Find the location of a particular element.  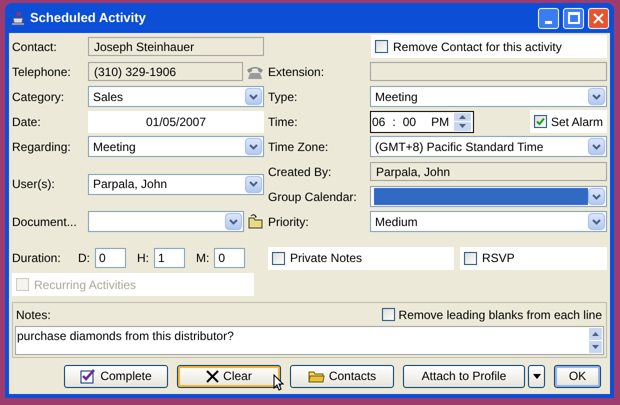

plain-button: Attach to Profile is located at coordinates (464, 376).